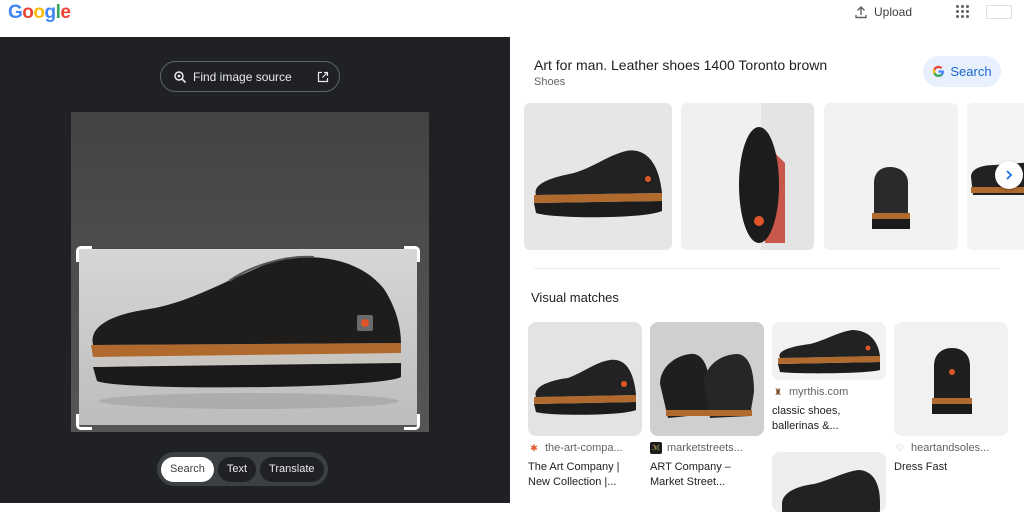  What do you see at coordinates (963, 12) in the screenshot?
I see `apps-grid-icon` at bounding box center [963, 12].